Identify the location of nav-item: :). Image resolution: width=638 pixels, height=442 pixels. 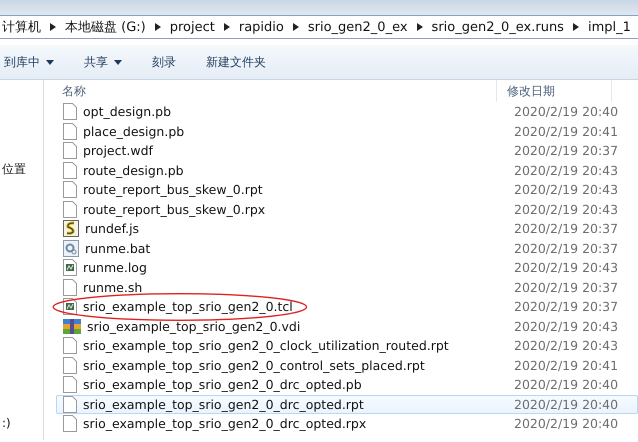
(22, 423).